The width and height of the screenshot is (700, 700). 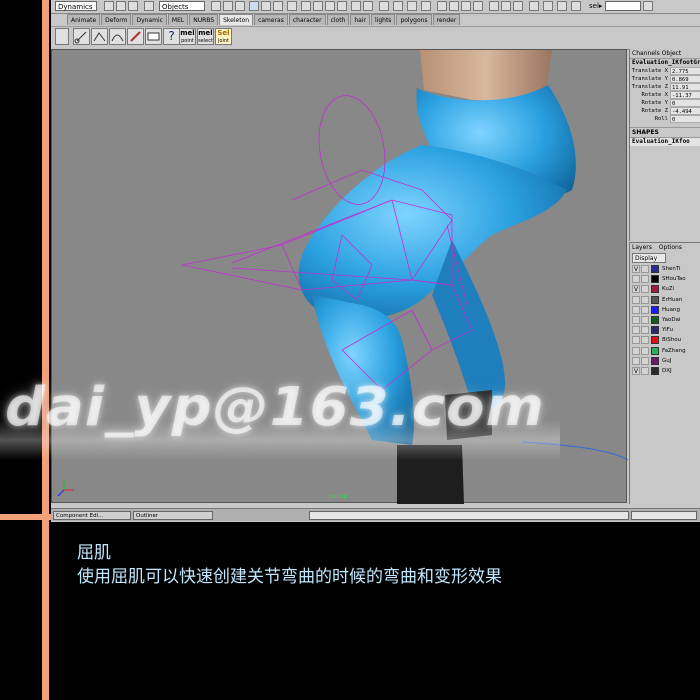 I want to click on open-scene-icon, so click(x=121, y=6).